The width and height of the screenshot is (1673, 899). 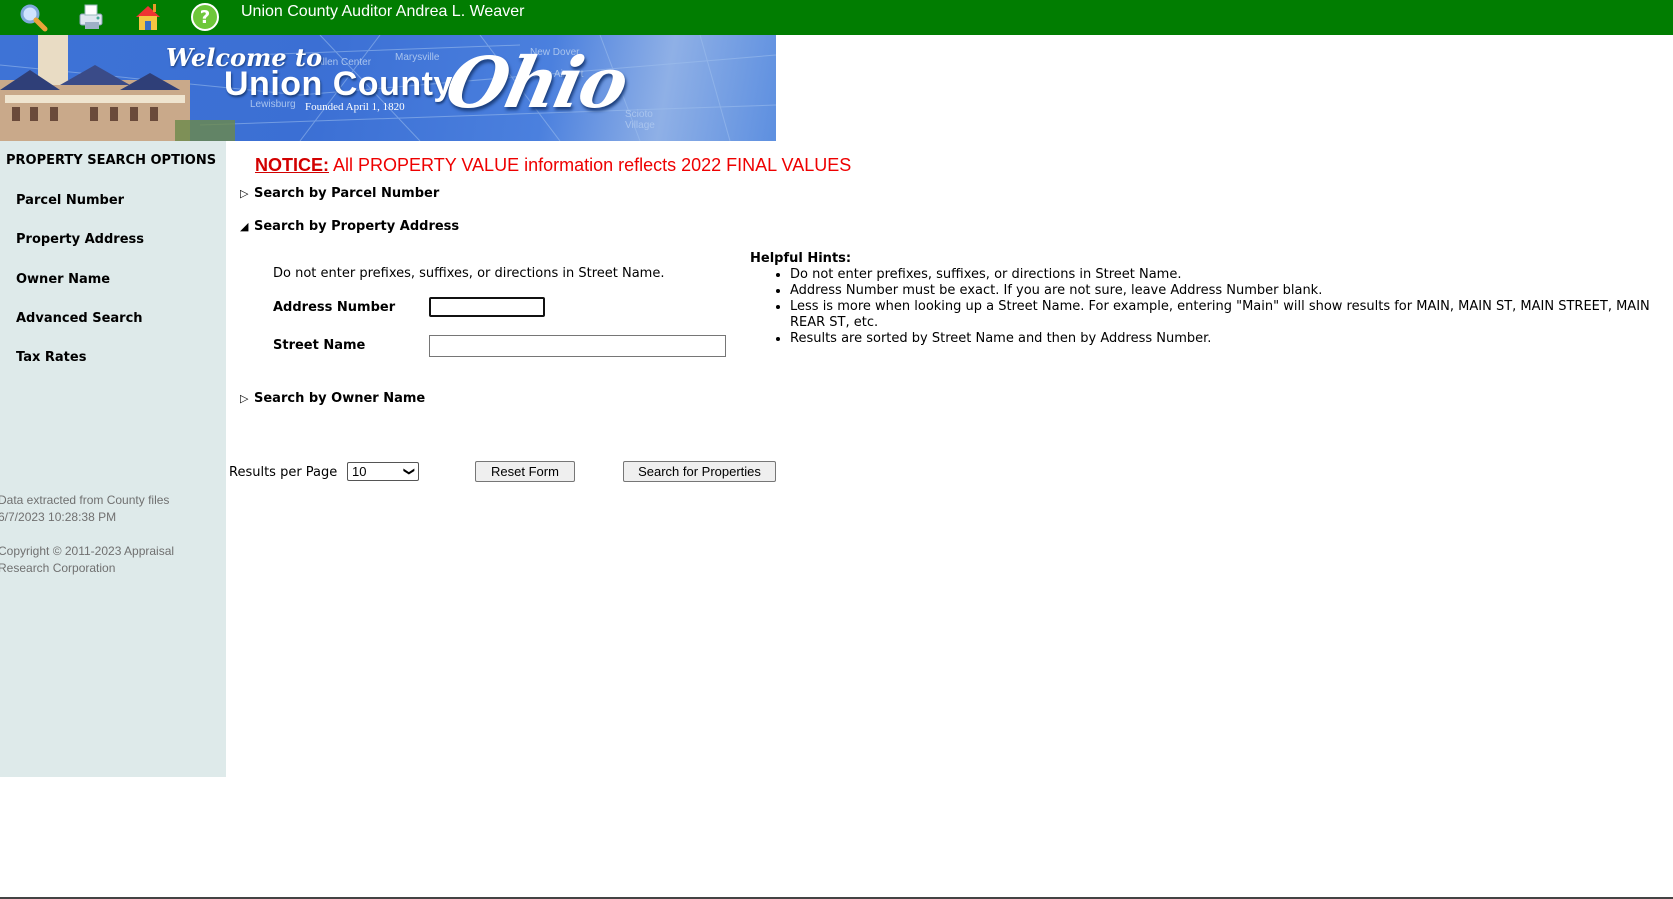 What do you see at coordinates (111, 160) in the screenshot?
I see `sidebar-heading: PROPERTY SEARCH OPTIONS` at bounding box center [111, 160].